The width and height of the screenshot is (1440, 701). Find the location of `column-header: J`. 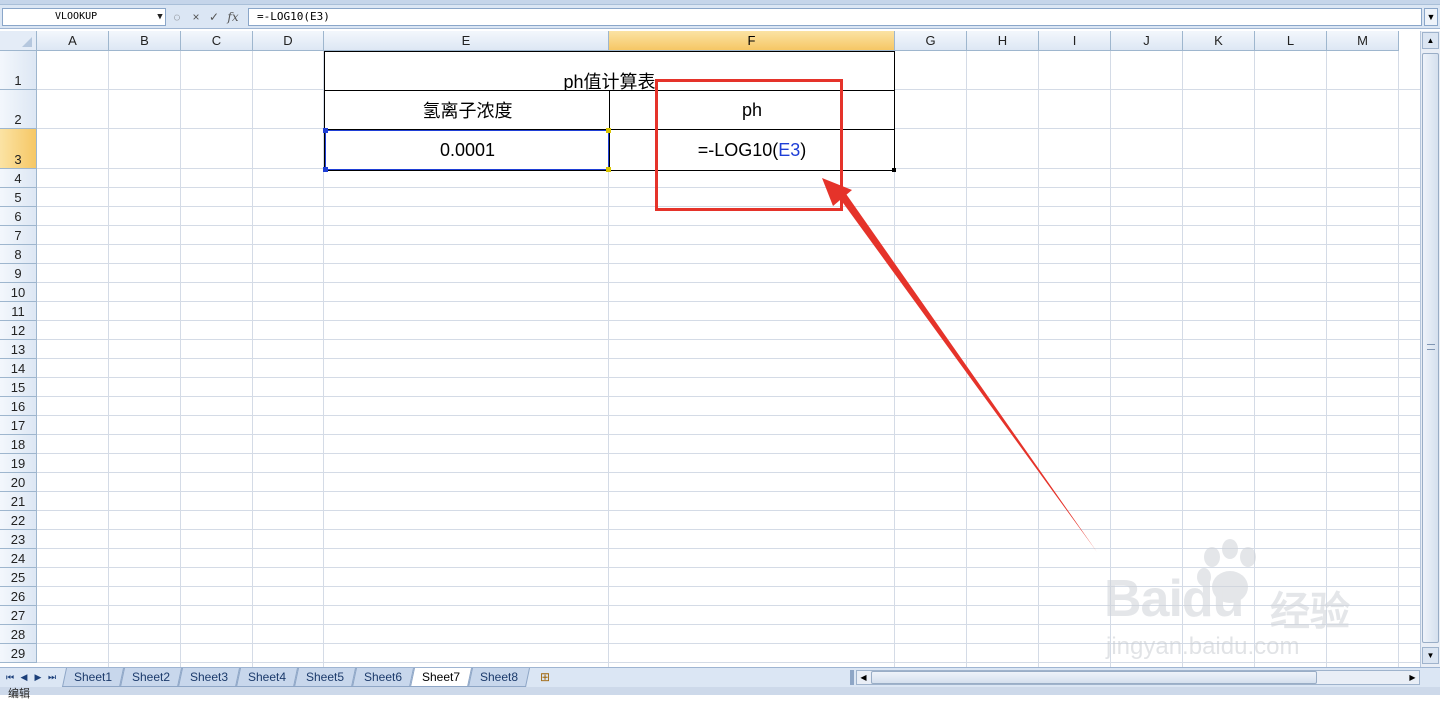

column-header: J is located at coordinates (1147, 41).